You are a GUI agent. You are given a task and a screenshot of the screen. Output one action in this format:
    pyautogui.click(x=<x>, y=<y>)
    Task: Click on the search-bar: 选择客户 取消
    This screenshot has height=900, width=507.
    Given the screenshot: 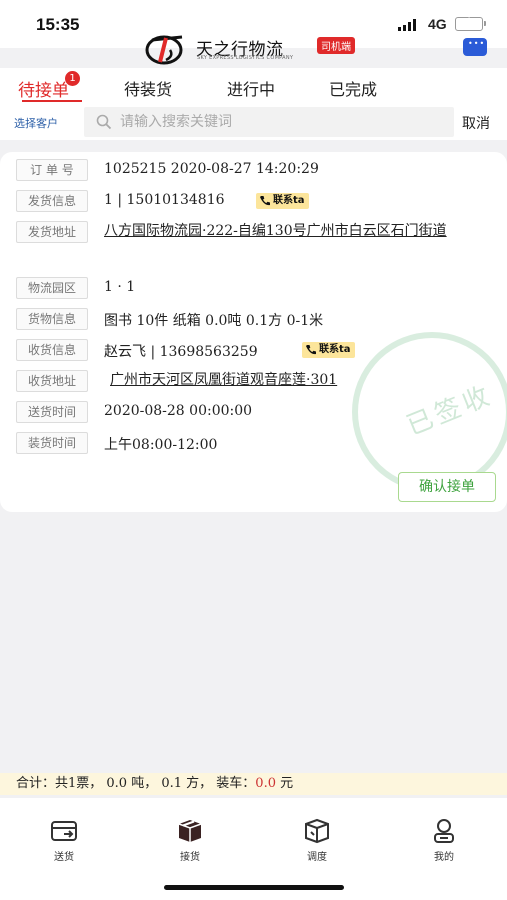 What is the action you would take?
    pyautogui.click(x=253, y=122)
    